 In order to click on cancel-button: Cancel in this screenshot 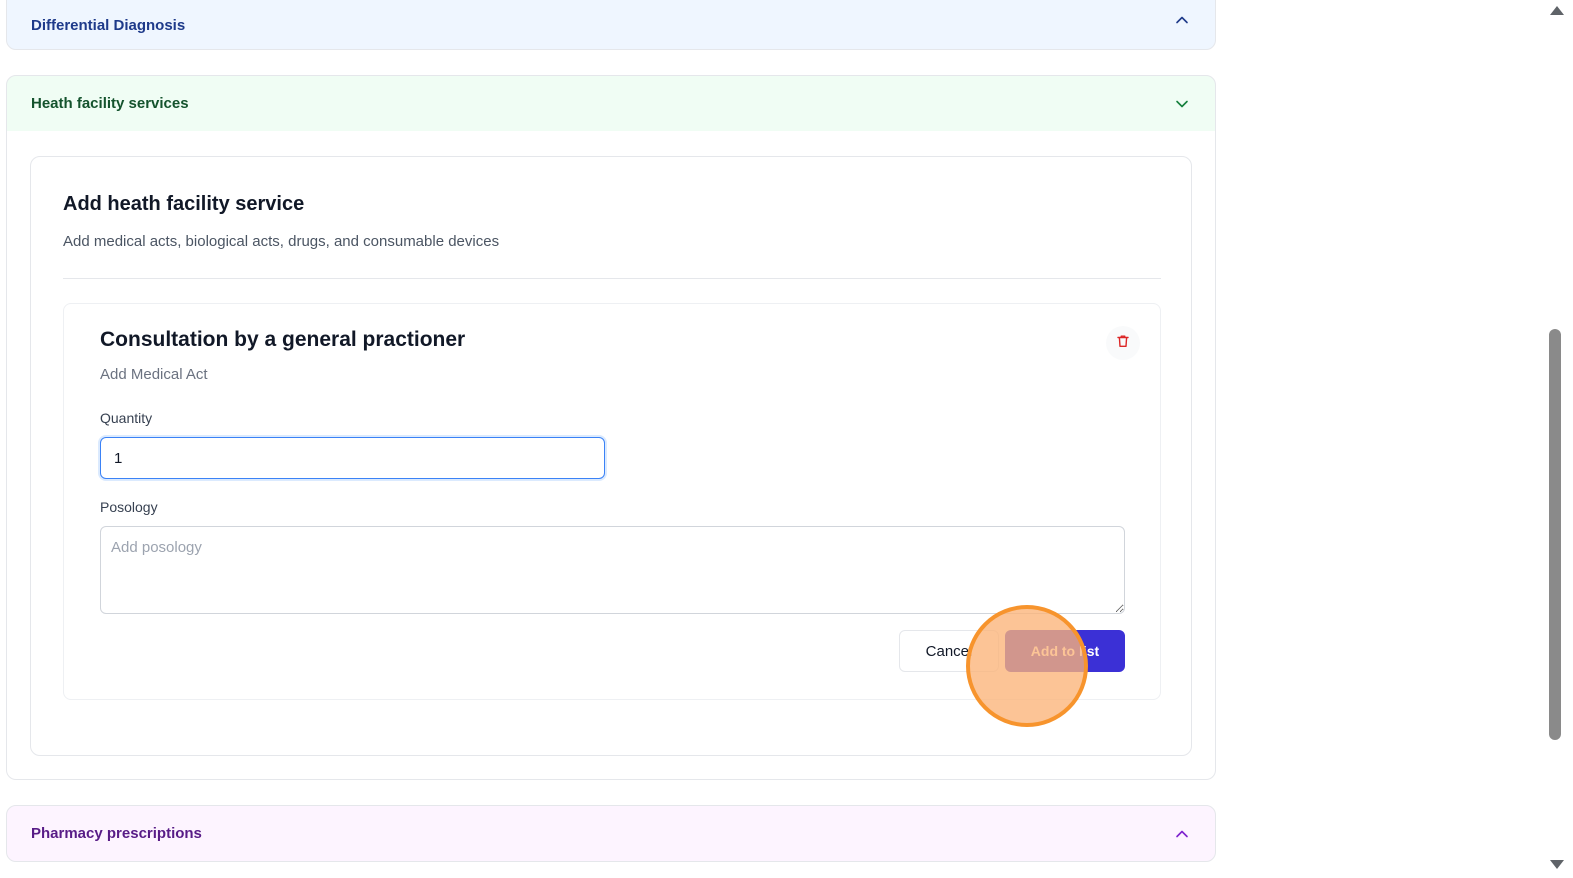, I will do `click(949, 651)`.